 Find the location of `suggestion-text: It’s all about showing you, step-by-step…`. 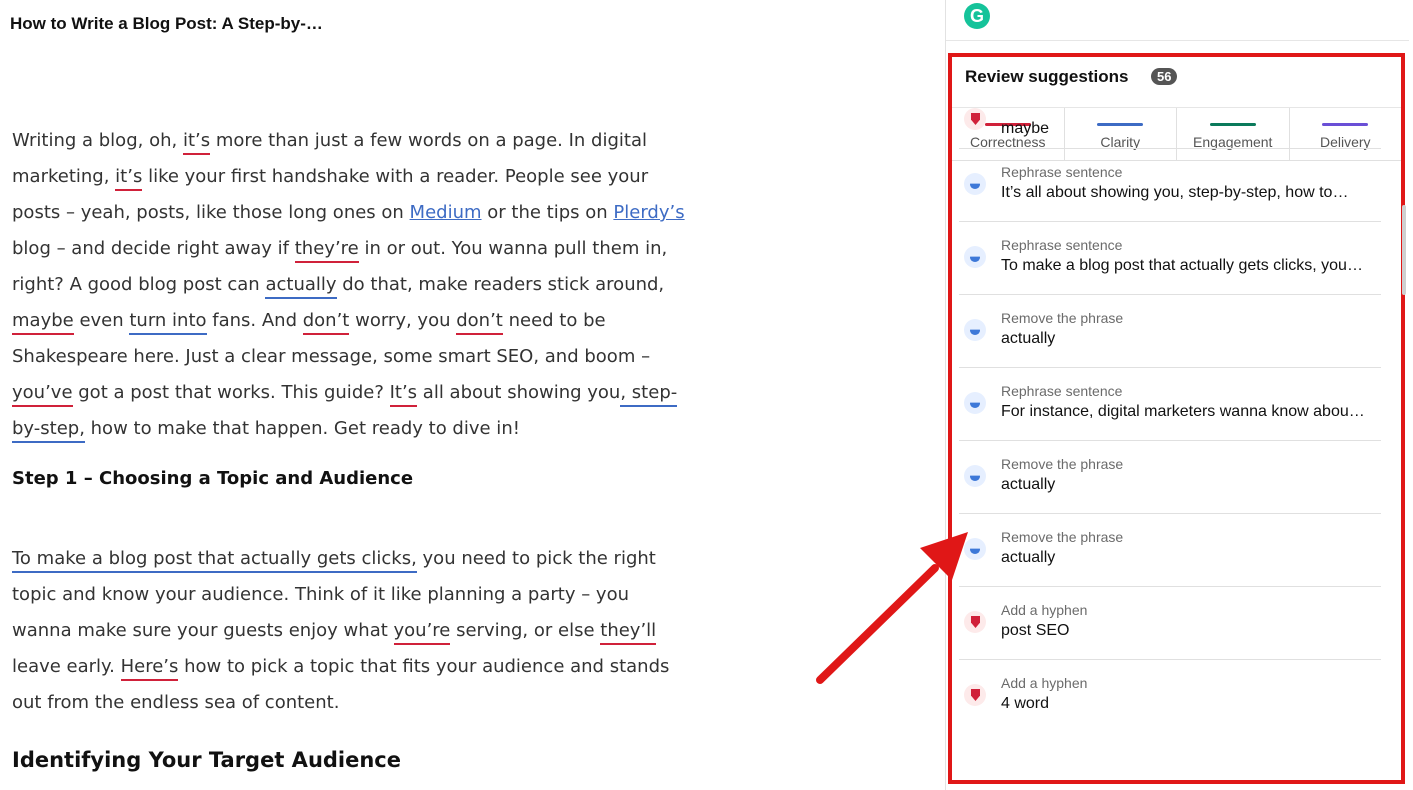

suggestion-text: It’s all about showing you, step-by-step… is located at coordinates (1175, 192).